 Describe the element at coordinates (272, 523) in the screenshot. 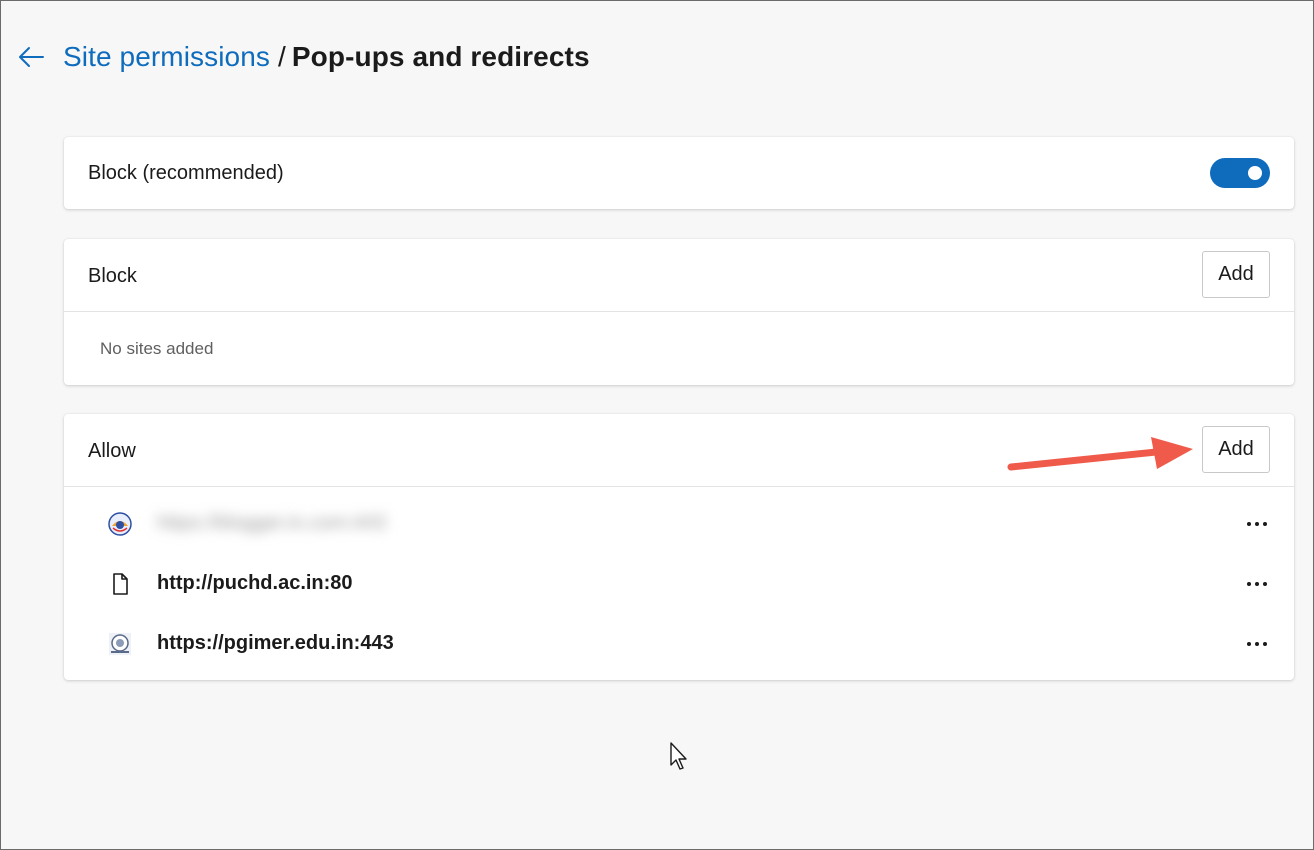

I see `allow-site-url: https://blogger.in.com:443` at that location.